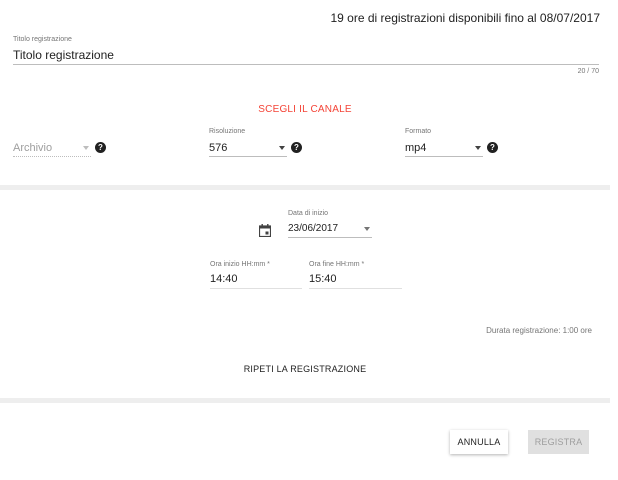 This screenshot has width=618, height=480. I want to click on resolution-select-value: 576, so click(218, 147).